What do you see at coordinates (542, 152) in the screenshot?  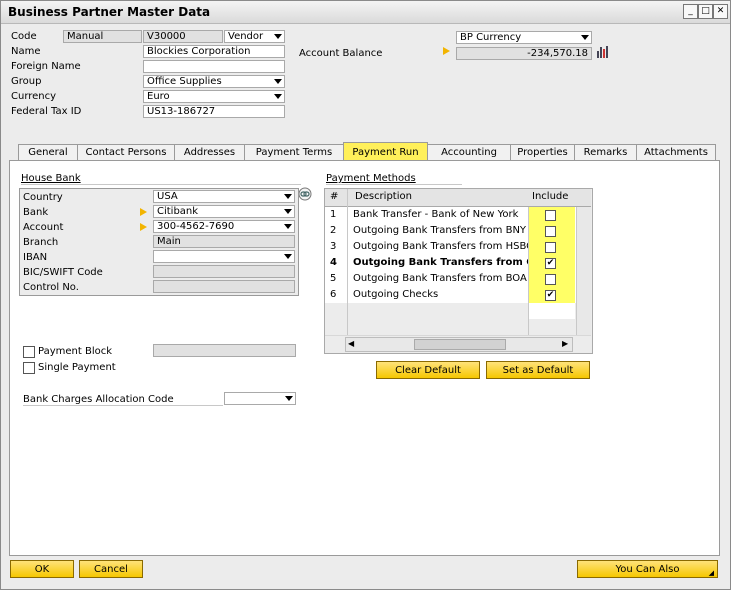 I see `tab-properties: Properties` at bounding box center [542, 152].